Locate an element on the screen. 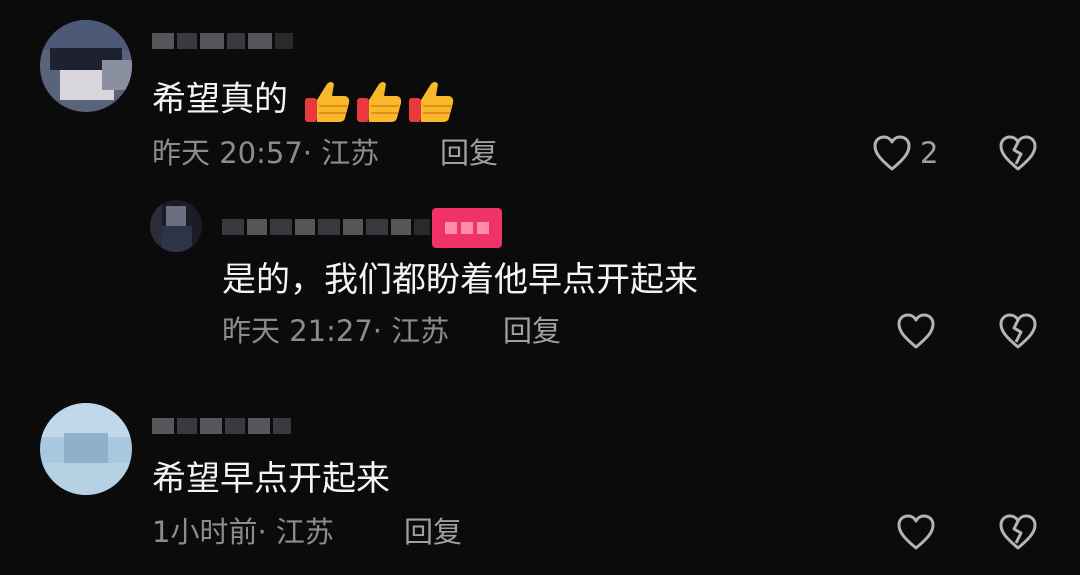 This screenshot has width=1080, height=575. comment-meta: 昨天 21:27· 江苏 is located at coordinates (335, 331).